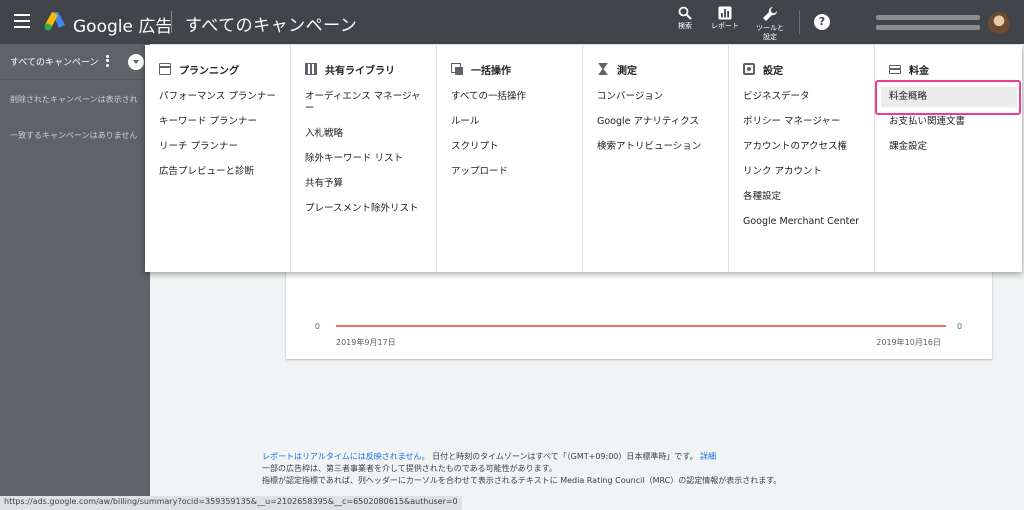 This screenshot has height=510, width=1024. I want to click on dropdown-icon, so click(136, 62).